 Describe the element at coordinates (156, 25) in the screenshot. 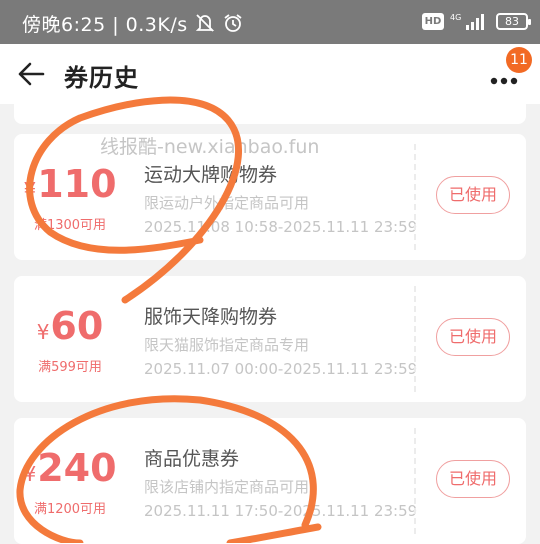

I see `network-speed: 0.3K/s` at that location.